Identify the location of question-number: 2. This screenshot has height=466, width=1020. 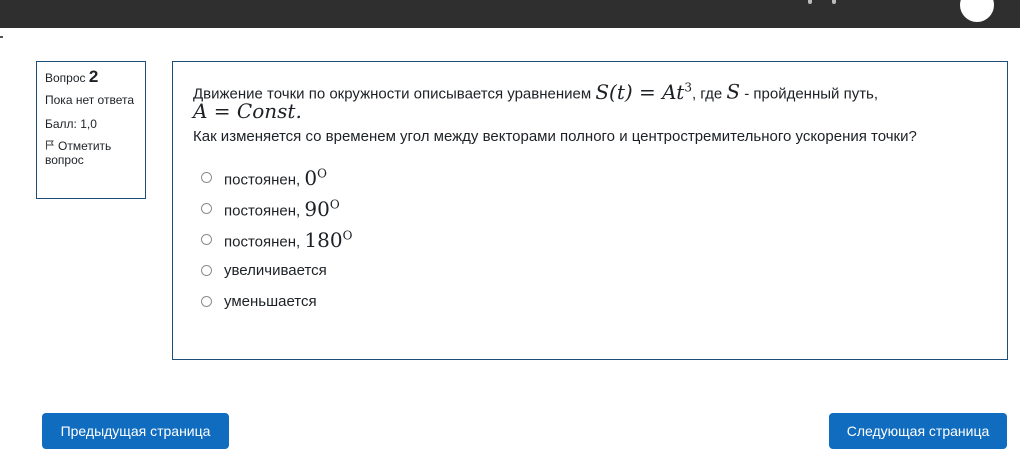
(93, 76).